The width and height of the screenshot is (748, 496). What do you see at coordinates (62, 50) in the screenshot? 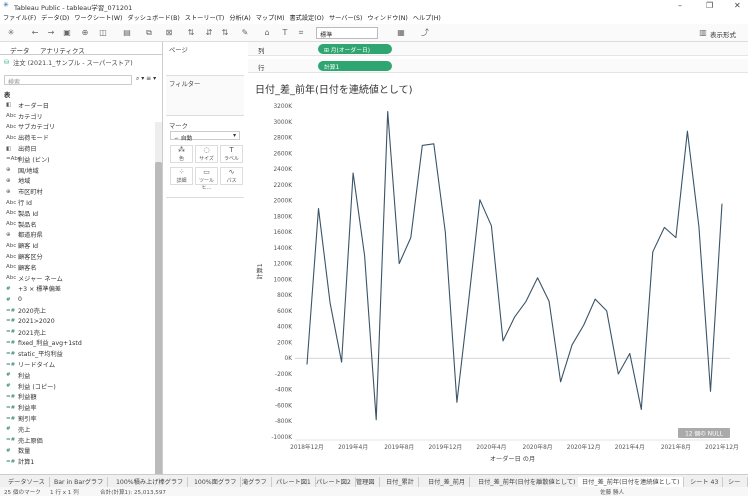
I see `tab-analytics: アナリティクス` at bounding box center [62, 50].